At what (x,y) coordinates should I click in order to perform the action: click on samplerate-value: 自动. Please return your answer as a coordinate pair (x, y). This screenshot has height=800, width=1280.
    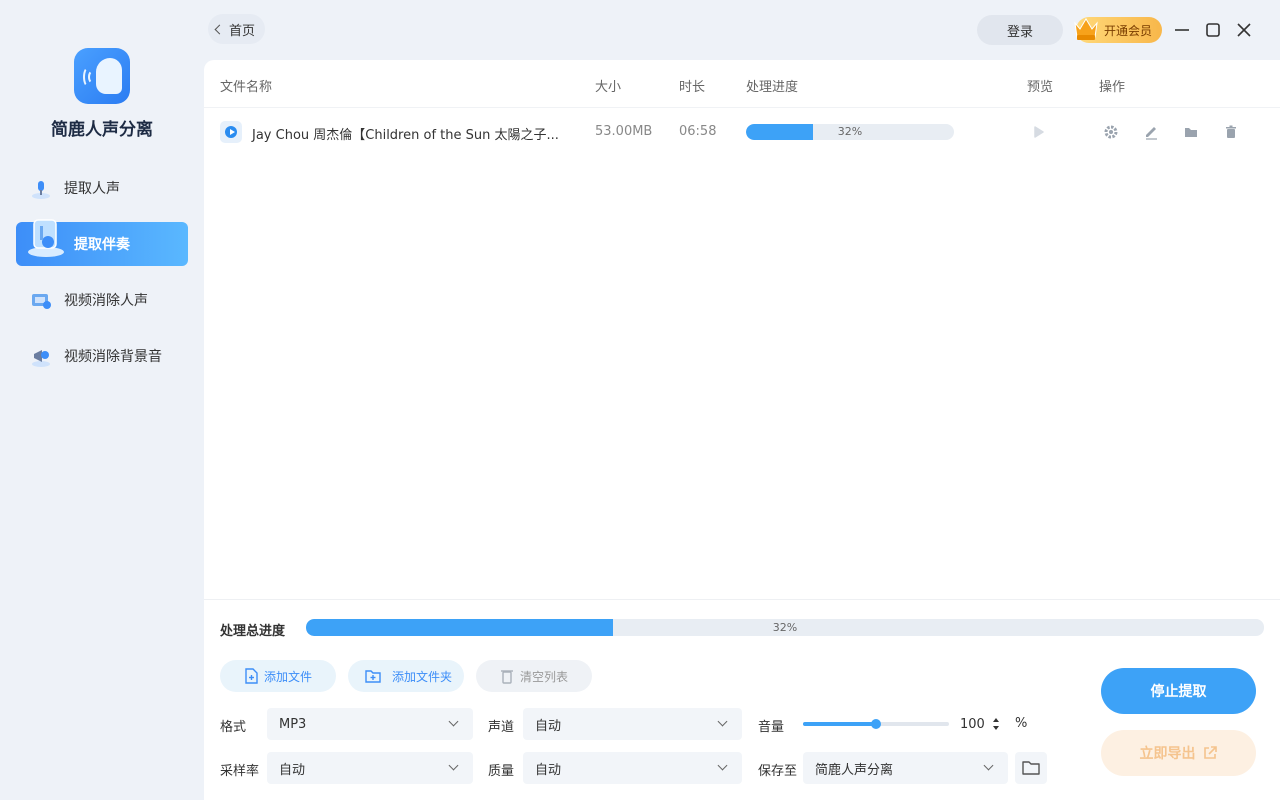
    Looking at the image, I should click on (292, 770).